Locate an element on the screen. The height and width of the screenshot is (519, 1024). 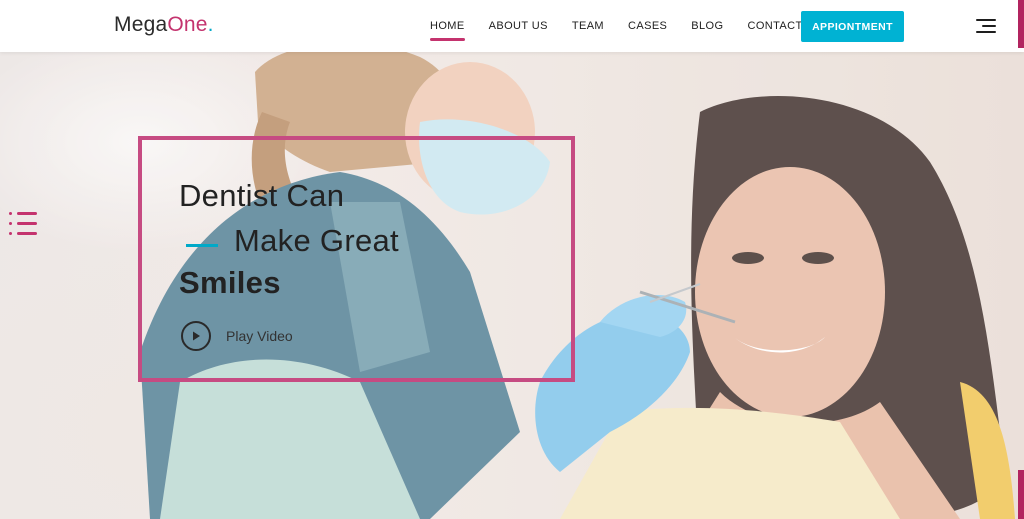
play-icon is located at coordinates (196, 336).